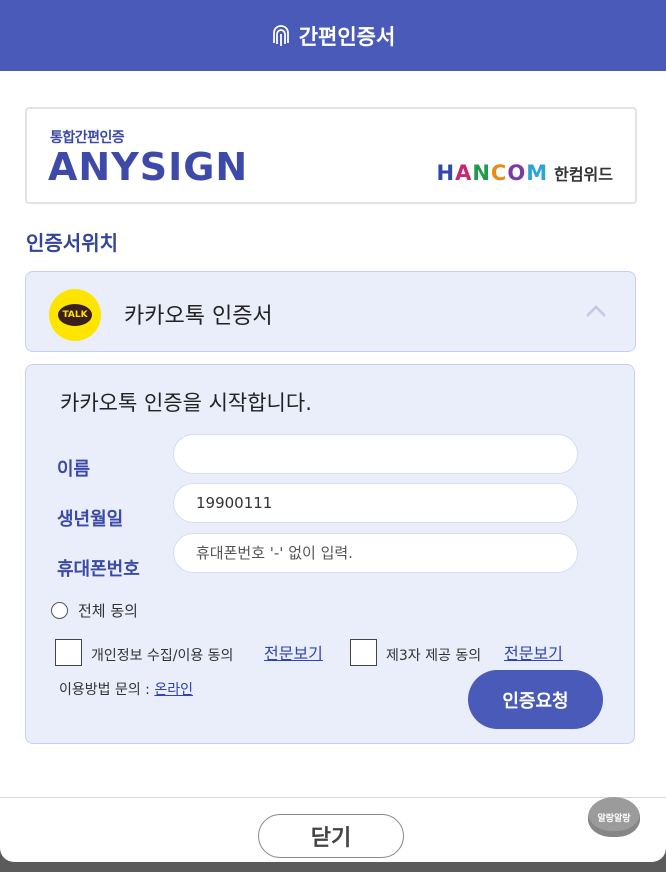 This screenshot has width=666, height=872. Describe the element at coordinates (375, 454) in the screenshot. I see `name-input` at that location.